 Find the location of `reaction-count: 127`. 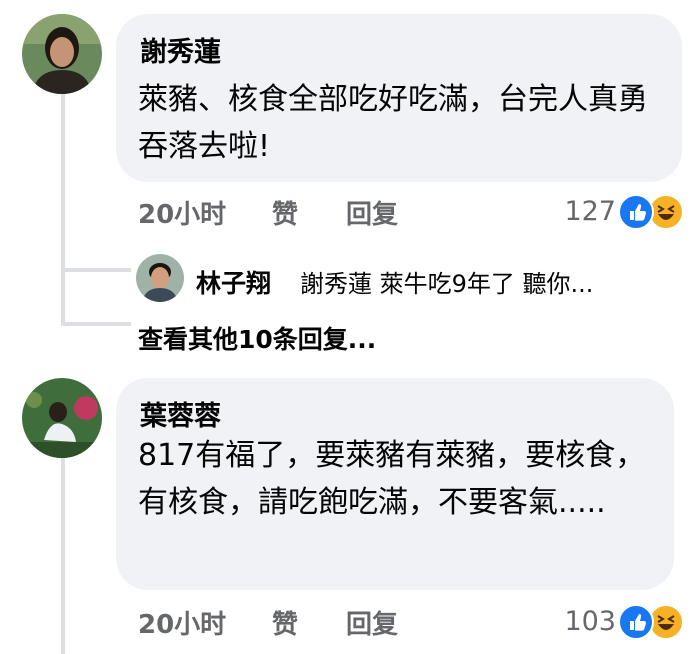

reaction-count: 127 is located at coordinates (590, 211).